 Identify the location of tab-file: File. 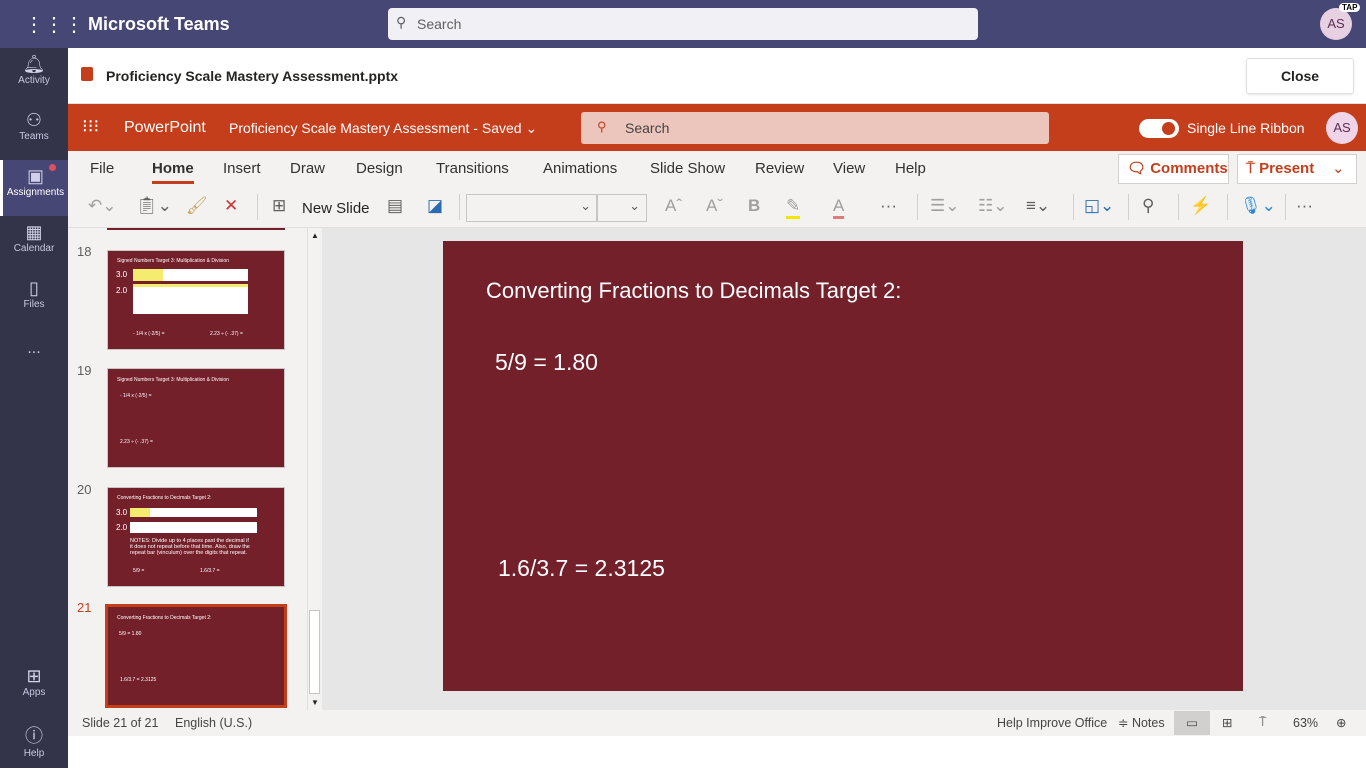
(102, 168).